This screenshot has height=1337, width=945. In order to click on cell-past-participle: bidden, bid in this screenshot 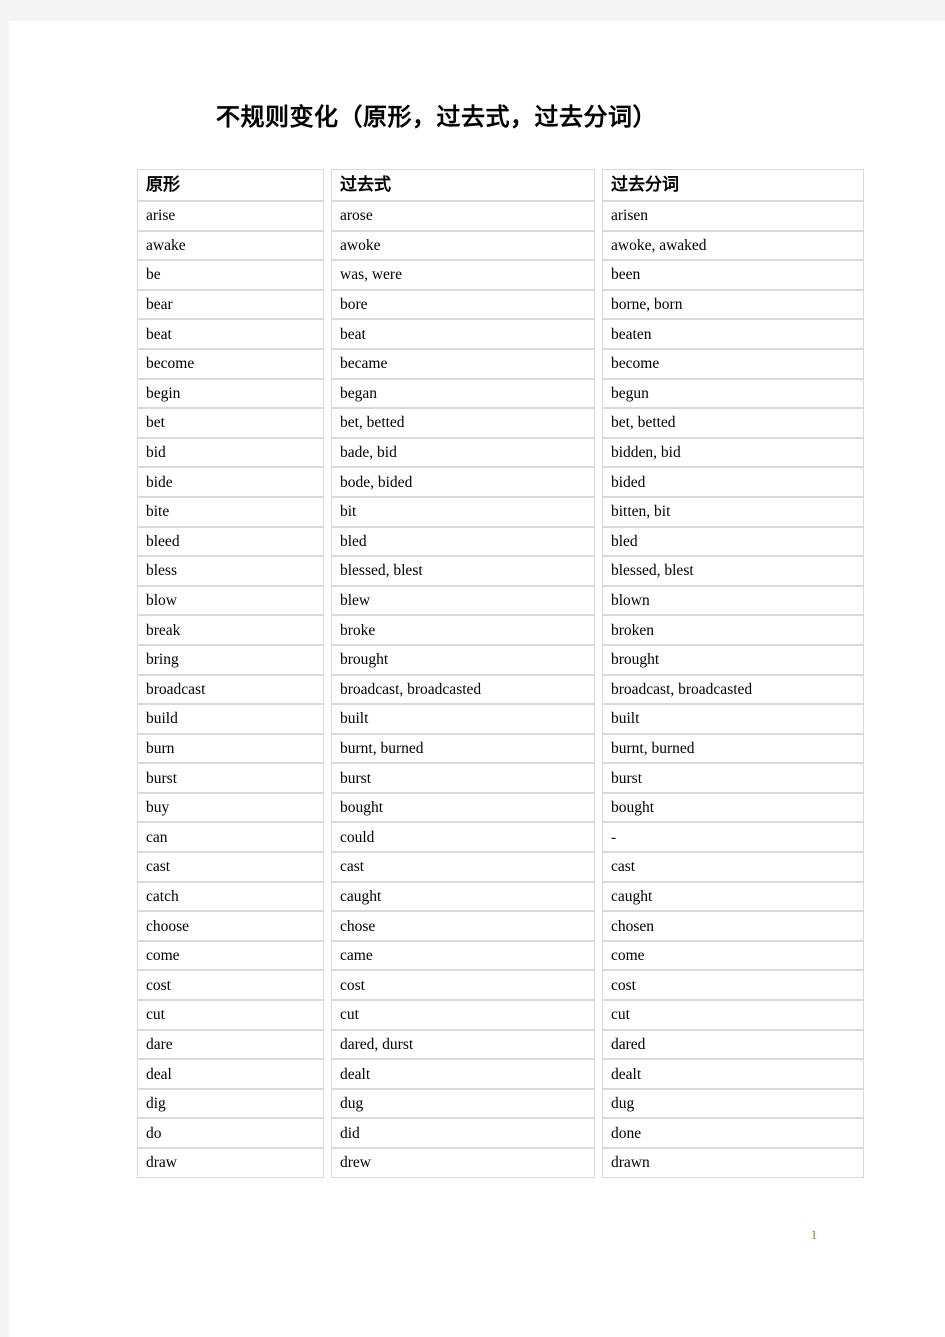, I will do `click(733, 452)`.